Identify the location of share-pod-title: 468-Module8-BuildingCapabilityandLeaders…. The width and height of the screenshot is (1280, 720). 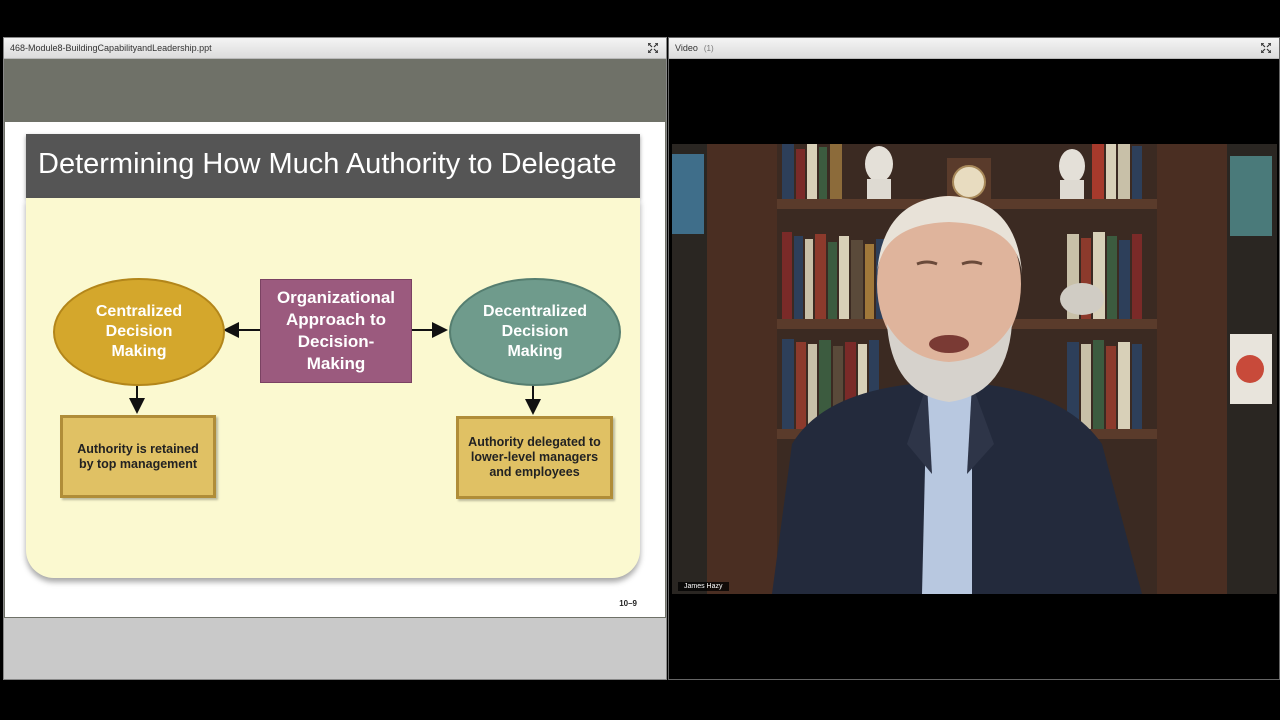
(111, 48).